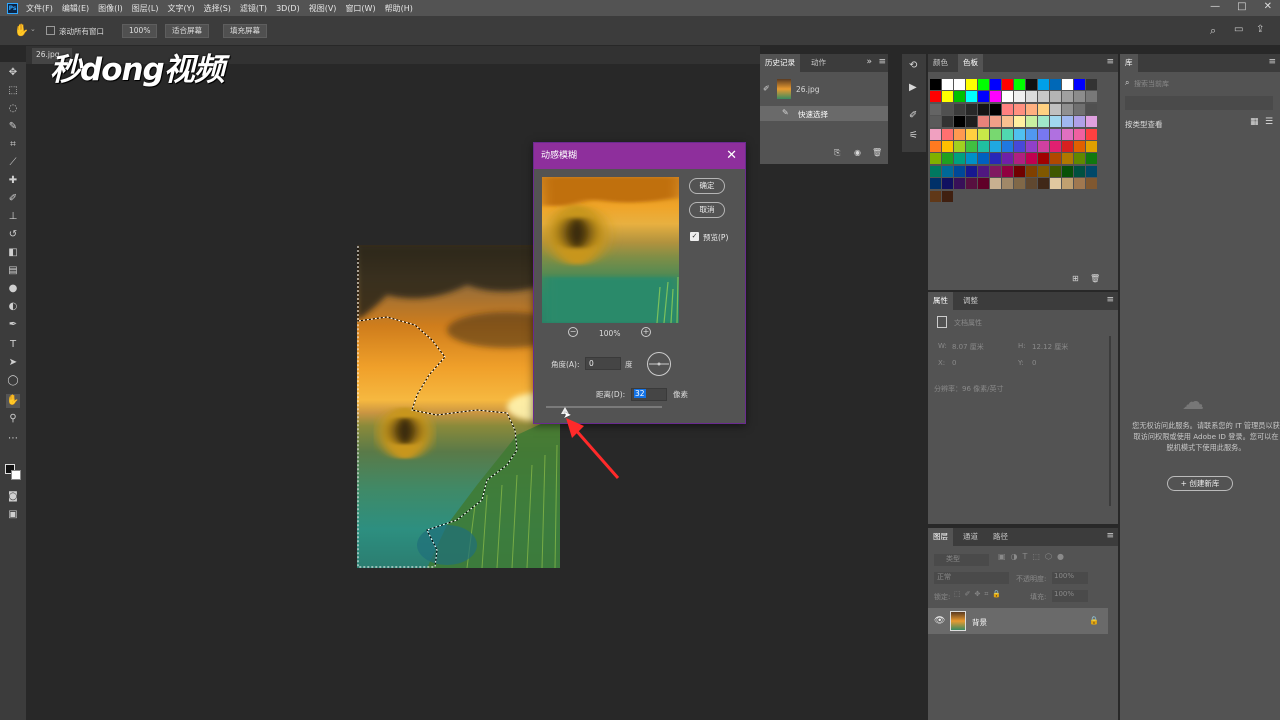  Describe the element at coordinates (970, 537) in the screenshot. I see `tab-channels: 通道` at that location.